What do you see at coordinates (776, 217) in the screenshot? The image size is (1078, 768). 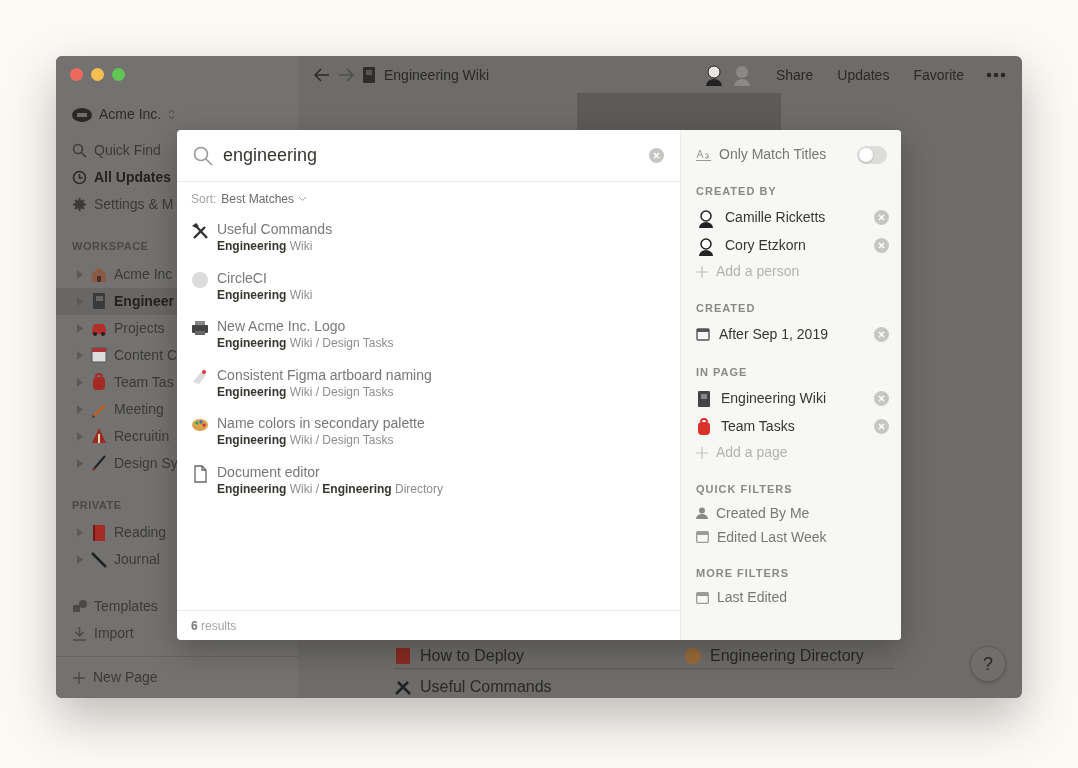 I see `filter-value: Camille Ricketts` at bounding box center [776, 217].